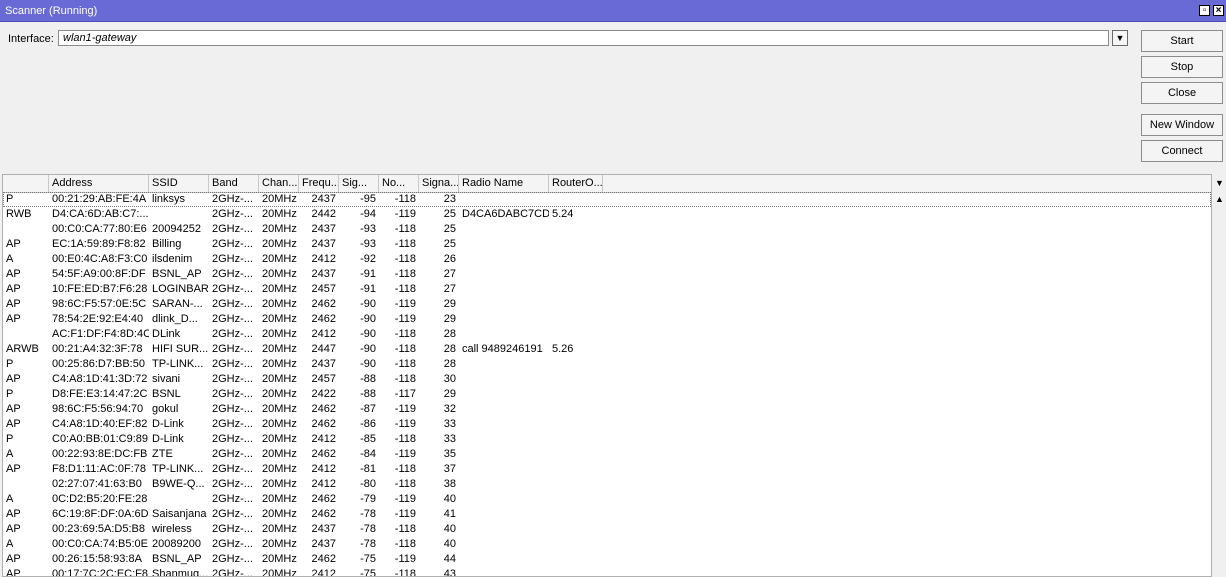 Image resolution: width=1226 pixels, height=577 pixels. I want to click on column-header-address: Address, so click(99, 183).